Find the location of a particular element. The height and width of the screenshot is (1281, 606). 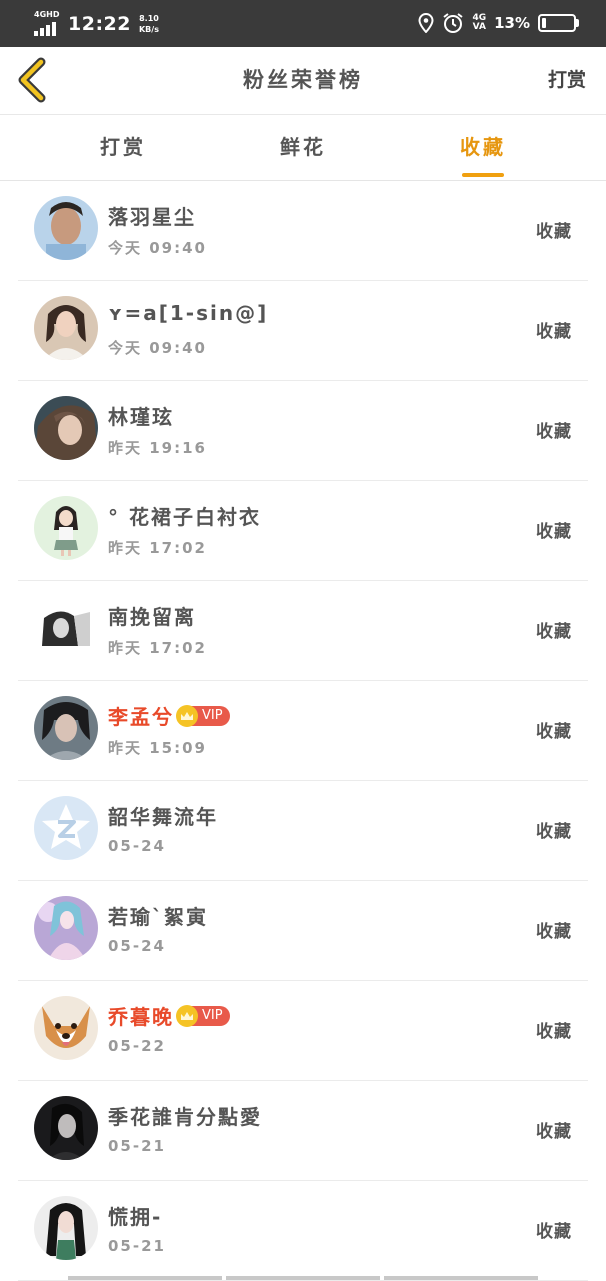

user-name: 慌拥- is located at coordinates (135, 1215).